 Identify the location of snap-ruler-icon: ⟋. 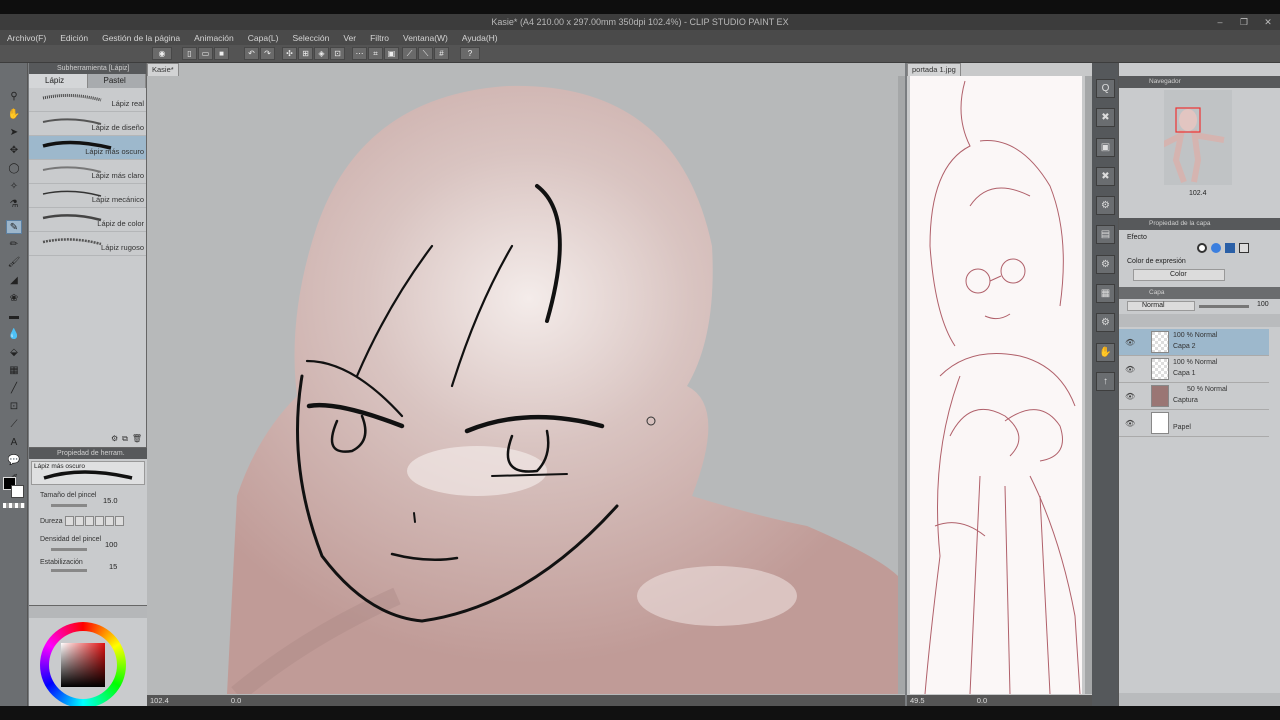
(409, 53).